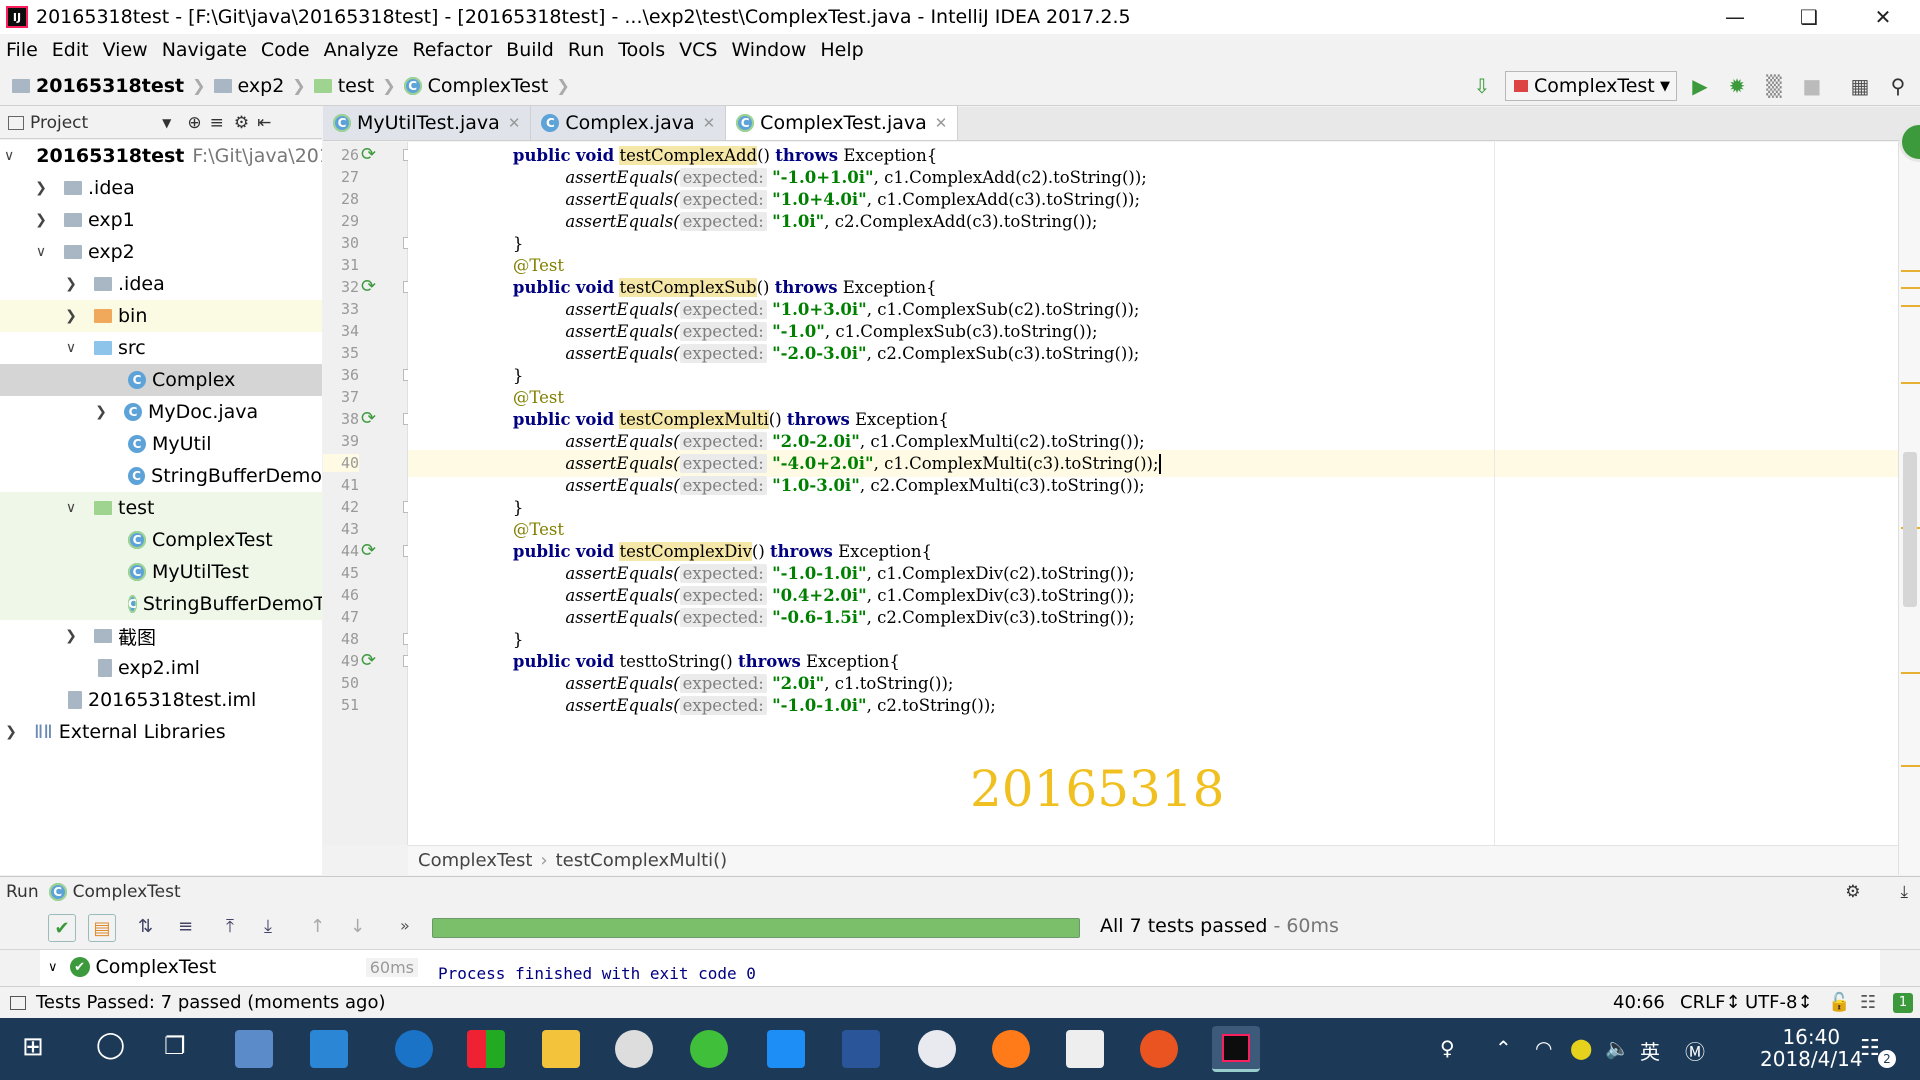  Describe the element at coordinates (33, 1047) in the screenshot. I see `windows-start-icon: ⊞` at that location.